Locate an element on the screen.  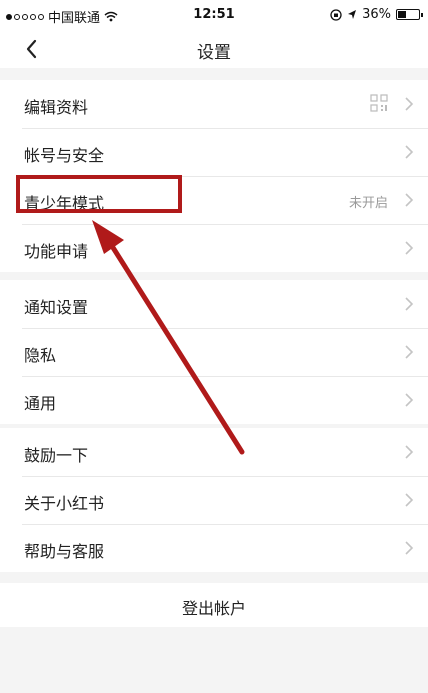
row-feature-request: 功能申请 is located at coordinates (214, 248).